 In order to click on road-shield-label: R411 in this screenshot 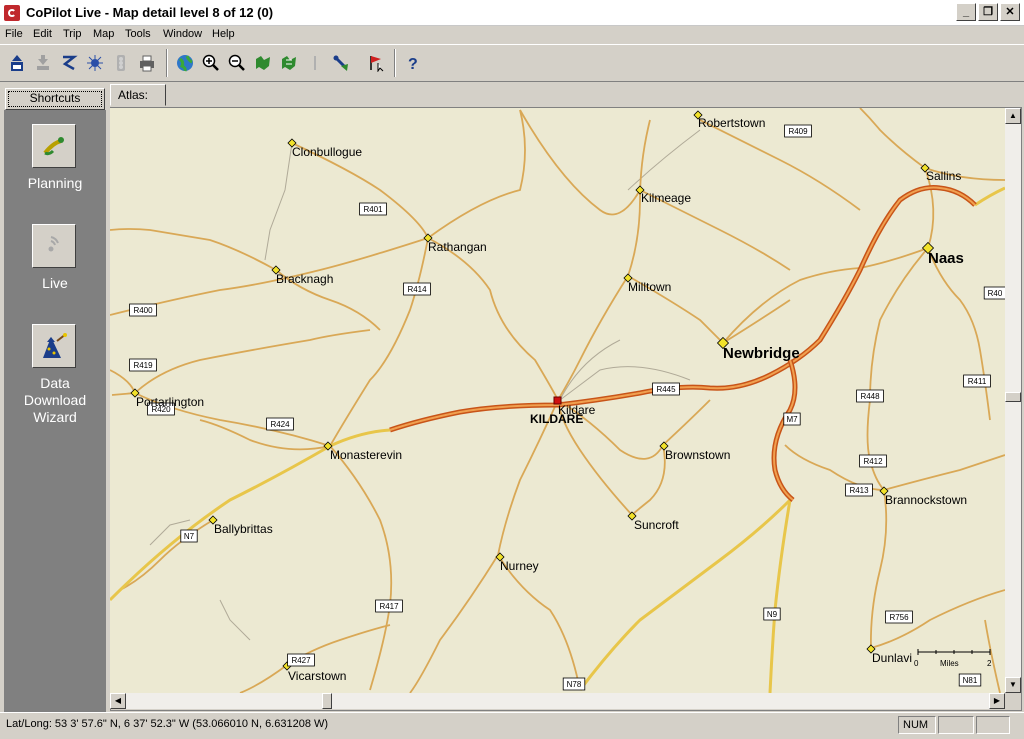, I will do `click(977, 381)`.